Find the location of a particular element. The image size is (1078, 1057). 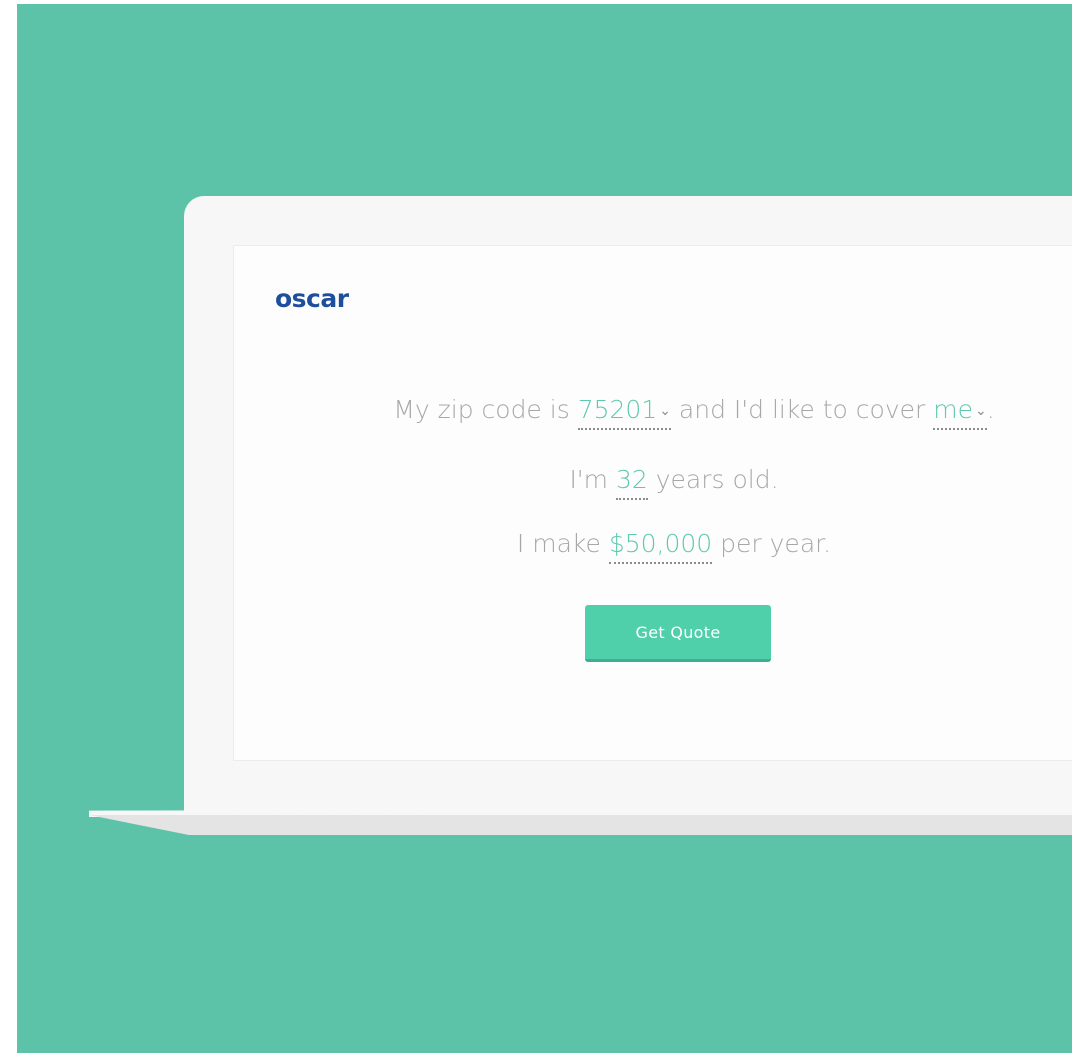

age-suffix-text: years old. is located at coordinates (713, 479).